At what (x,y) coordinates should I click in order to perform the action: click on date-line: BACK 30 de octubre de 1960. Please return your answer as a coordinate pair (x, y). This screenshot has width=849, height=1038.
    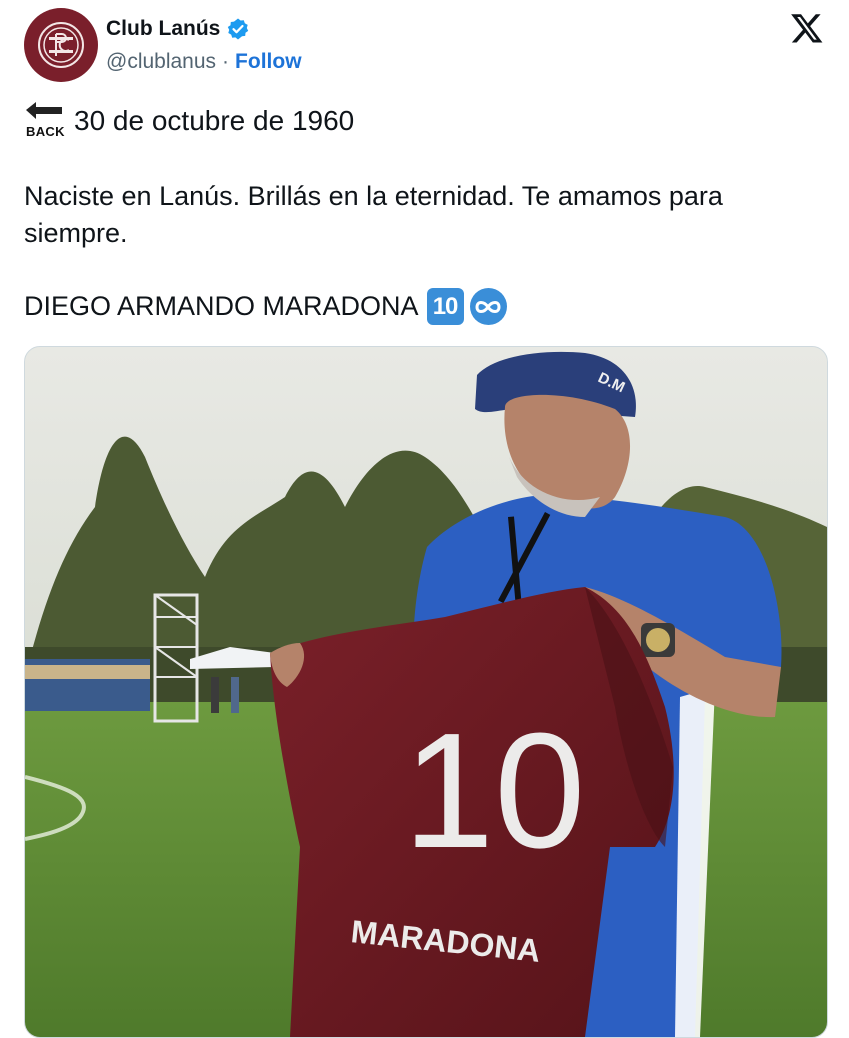
    Looking at the image, I should click on (189, 121).